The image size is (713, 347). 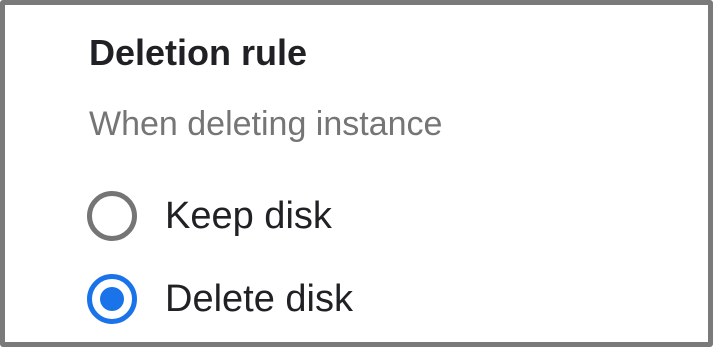 What do you see at coordinates (248, 216) in the screenshot?
I see `keep-disk-label: Keep disk` at bounding box center [248, 216].